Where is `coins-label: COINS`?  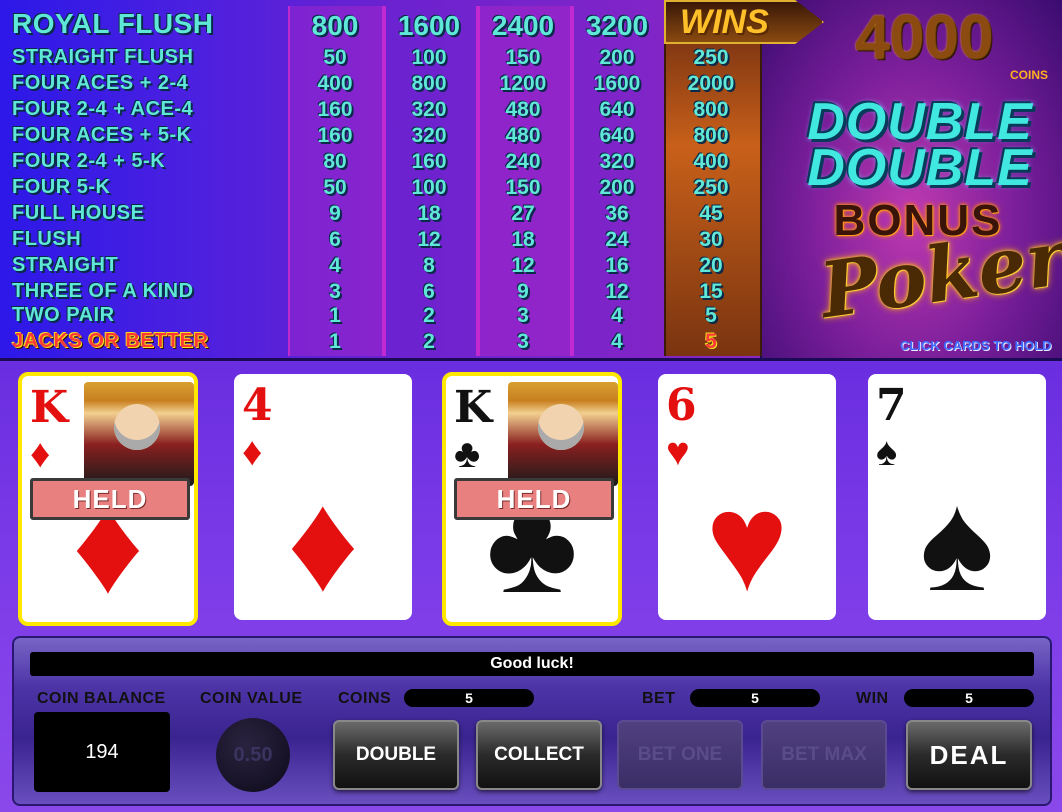 coins-label: COINS is located at coordinates (365, 698).